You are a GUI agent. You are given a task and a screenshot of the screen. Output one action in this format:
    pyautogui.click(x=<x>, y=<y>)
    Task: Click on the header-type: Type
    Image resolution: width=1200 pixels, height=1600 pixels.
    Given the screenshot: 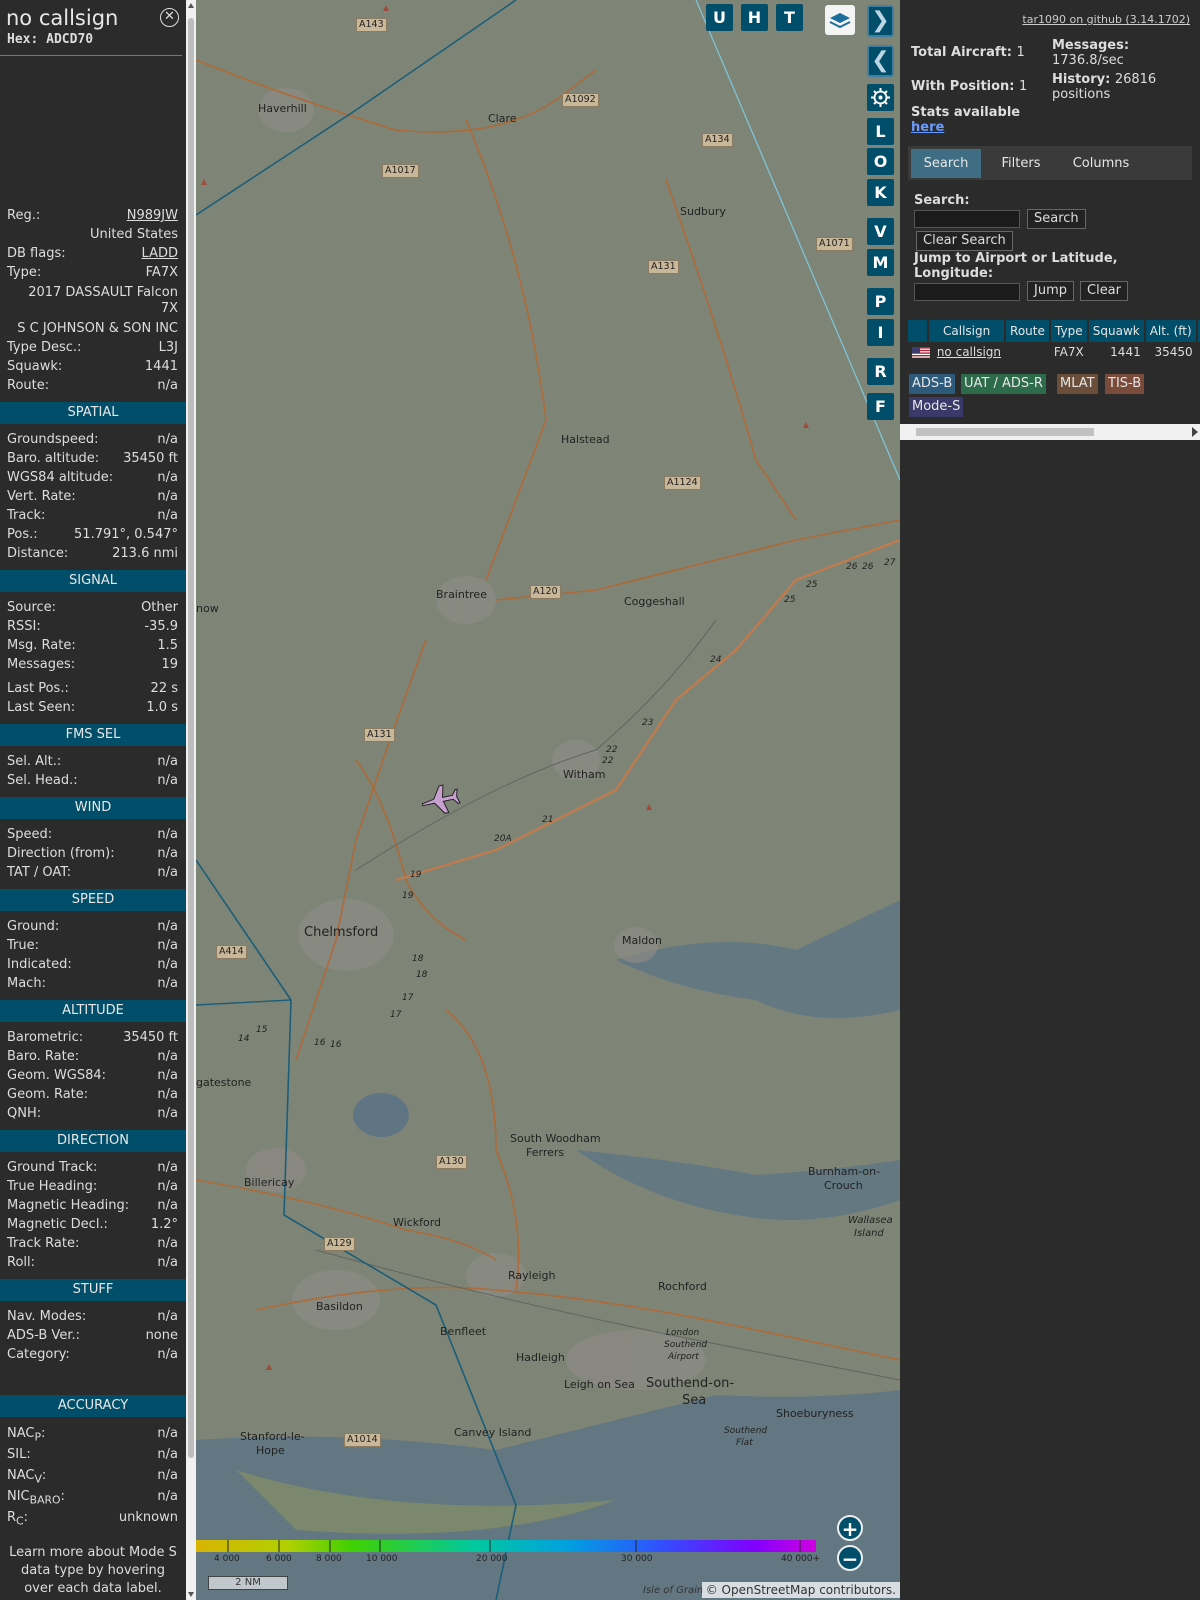 What is the action you would take?
    pyautogui.click(x=1069, y=331)
    